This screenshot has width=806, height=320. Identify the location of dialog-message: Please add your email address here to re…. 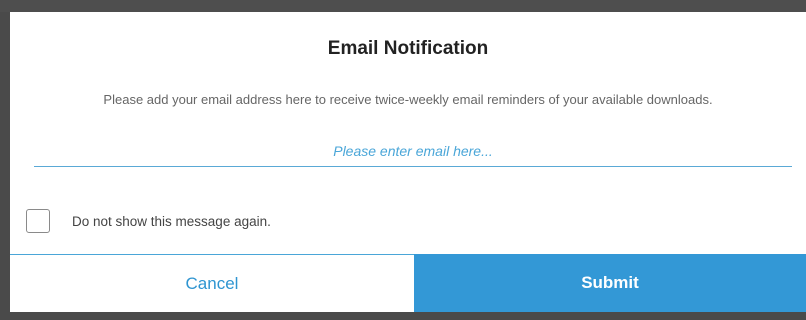
(408, 99).